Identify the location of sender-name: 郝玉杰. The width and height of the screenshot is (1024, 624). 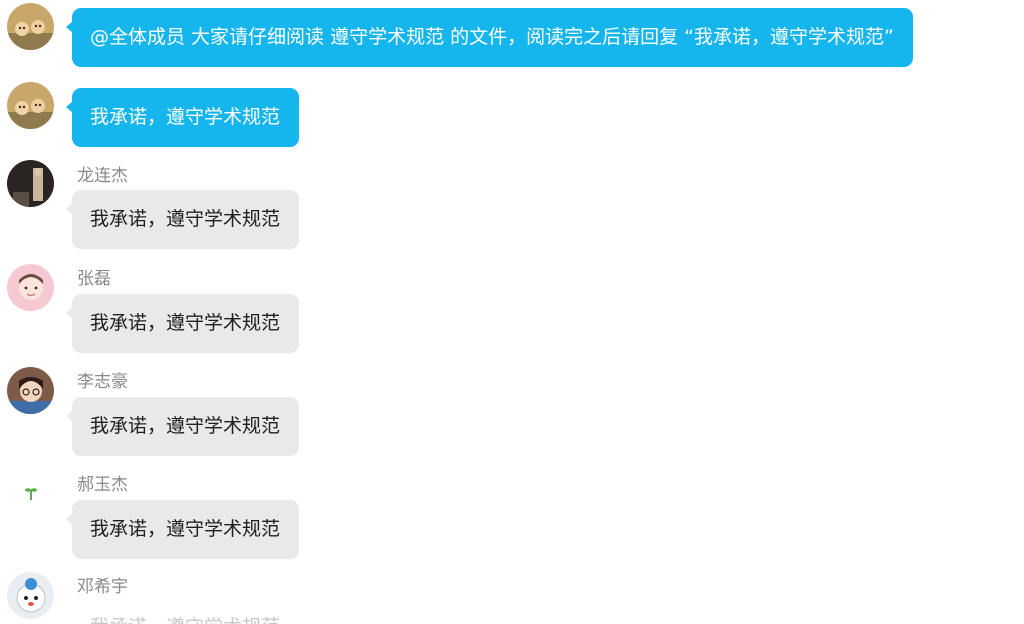
(102, 485).